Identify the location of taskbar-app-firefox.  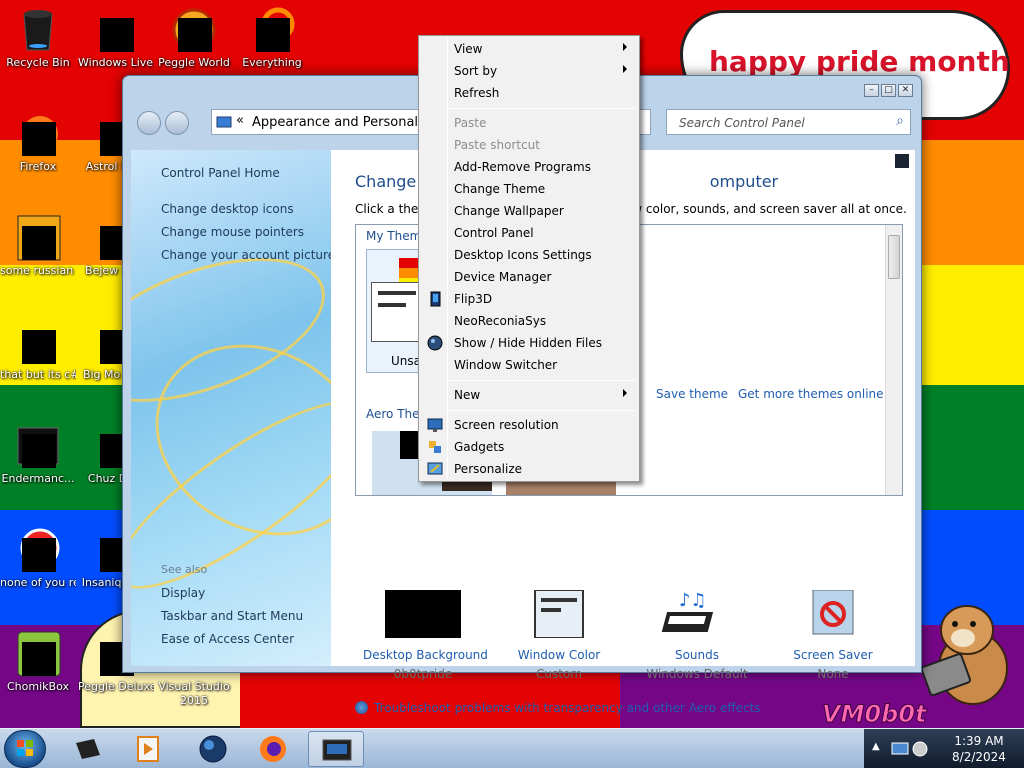
(273, 749).